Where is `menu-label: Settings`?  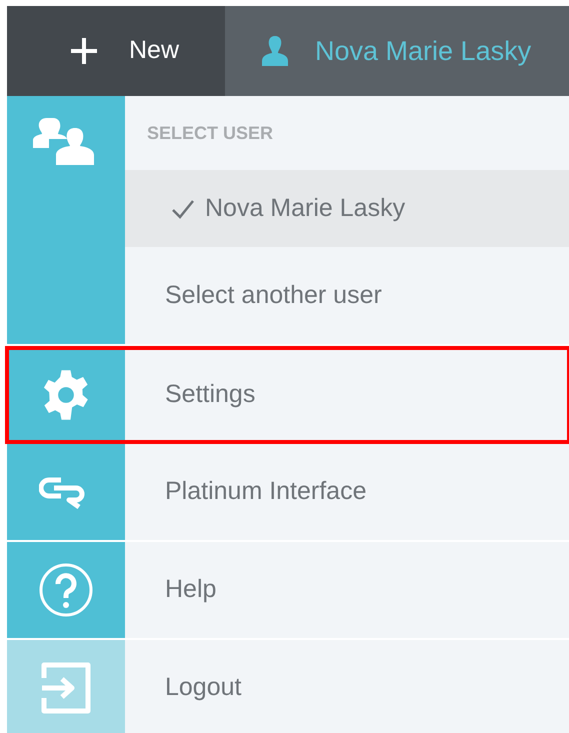 menu-label: Settings is located at coordinates (210, 394).